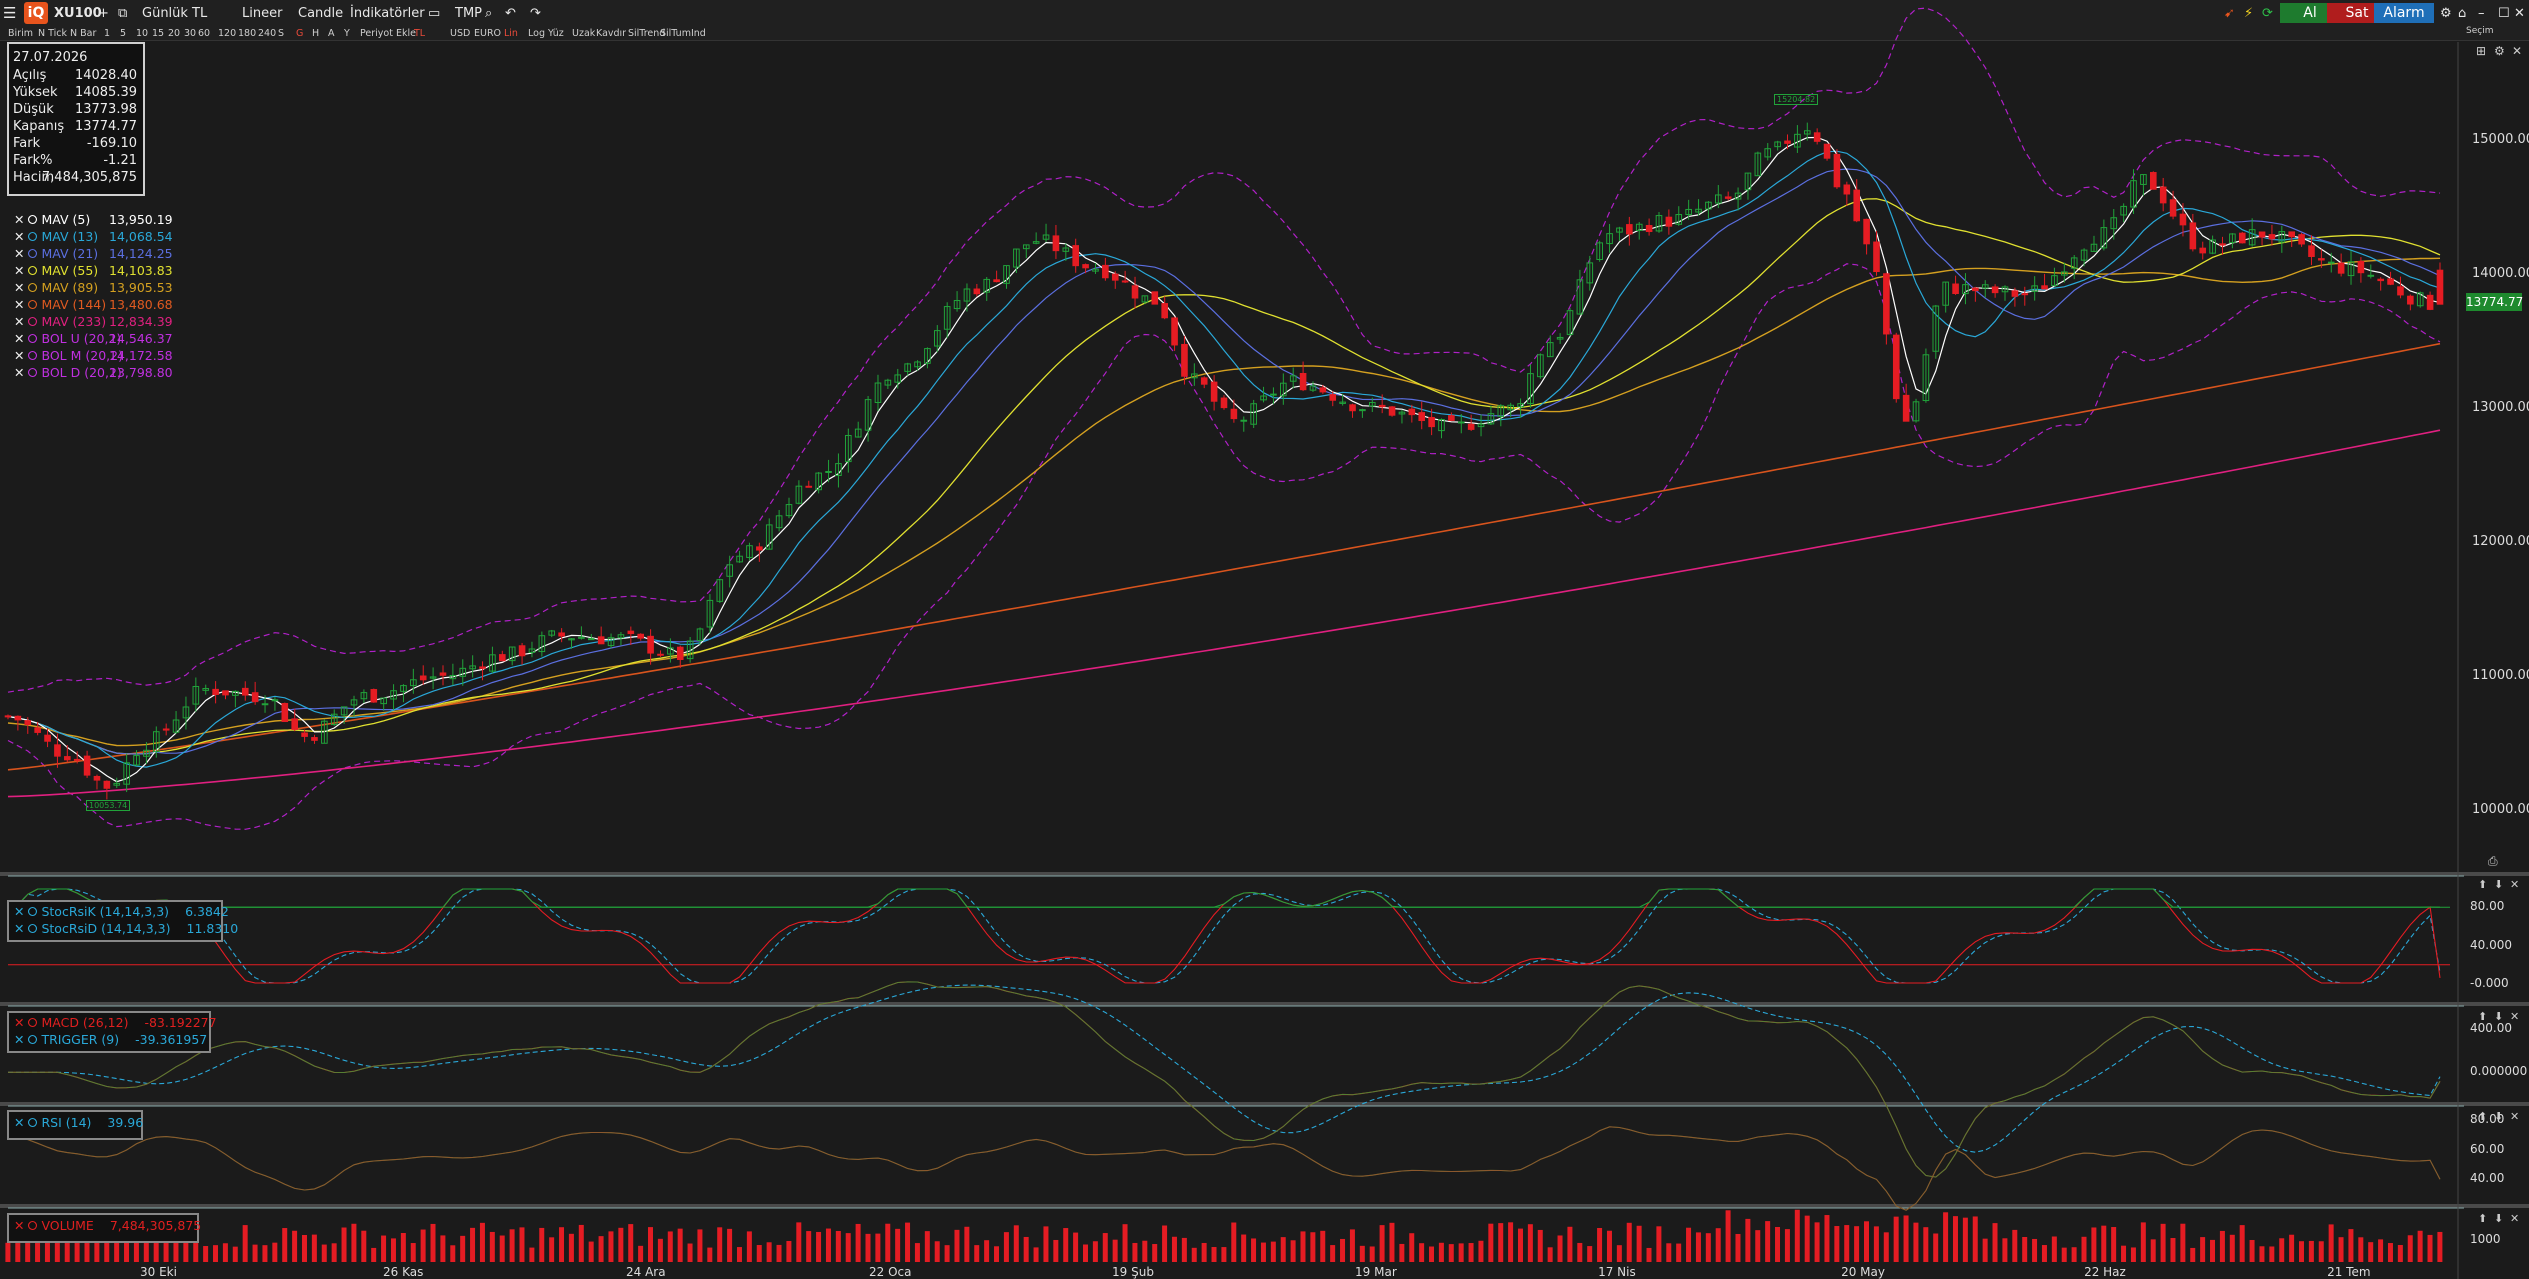 The height and width of the screenshot is (1279, 2529). What do you see at coordinates (683, 33) in the screenshot?
I see `period-option: SilTumInd` at bounding box center [683, 33].